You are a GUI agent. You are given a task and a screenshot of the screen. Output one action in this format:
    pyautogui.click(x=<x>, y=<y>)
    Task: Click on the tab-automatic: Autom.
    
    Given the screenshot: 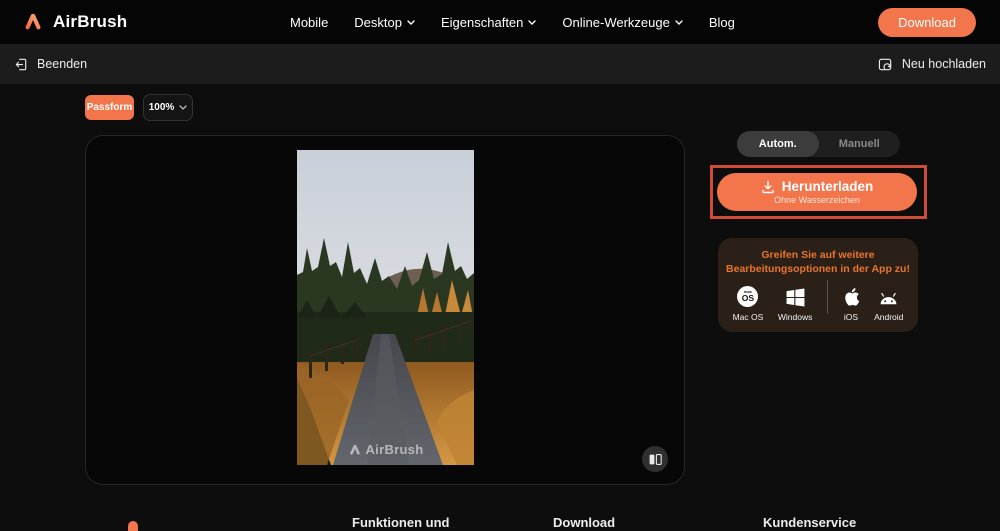 What is the action you would take?
    pyautogui.click(x=778, y=144)
    